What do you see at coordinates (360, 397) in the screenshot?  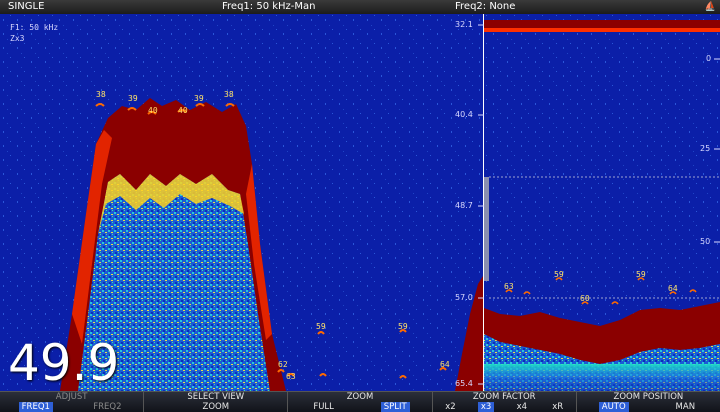 I see `softkey-zoom-title: ZOOM` at bounding box center [360, 397].